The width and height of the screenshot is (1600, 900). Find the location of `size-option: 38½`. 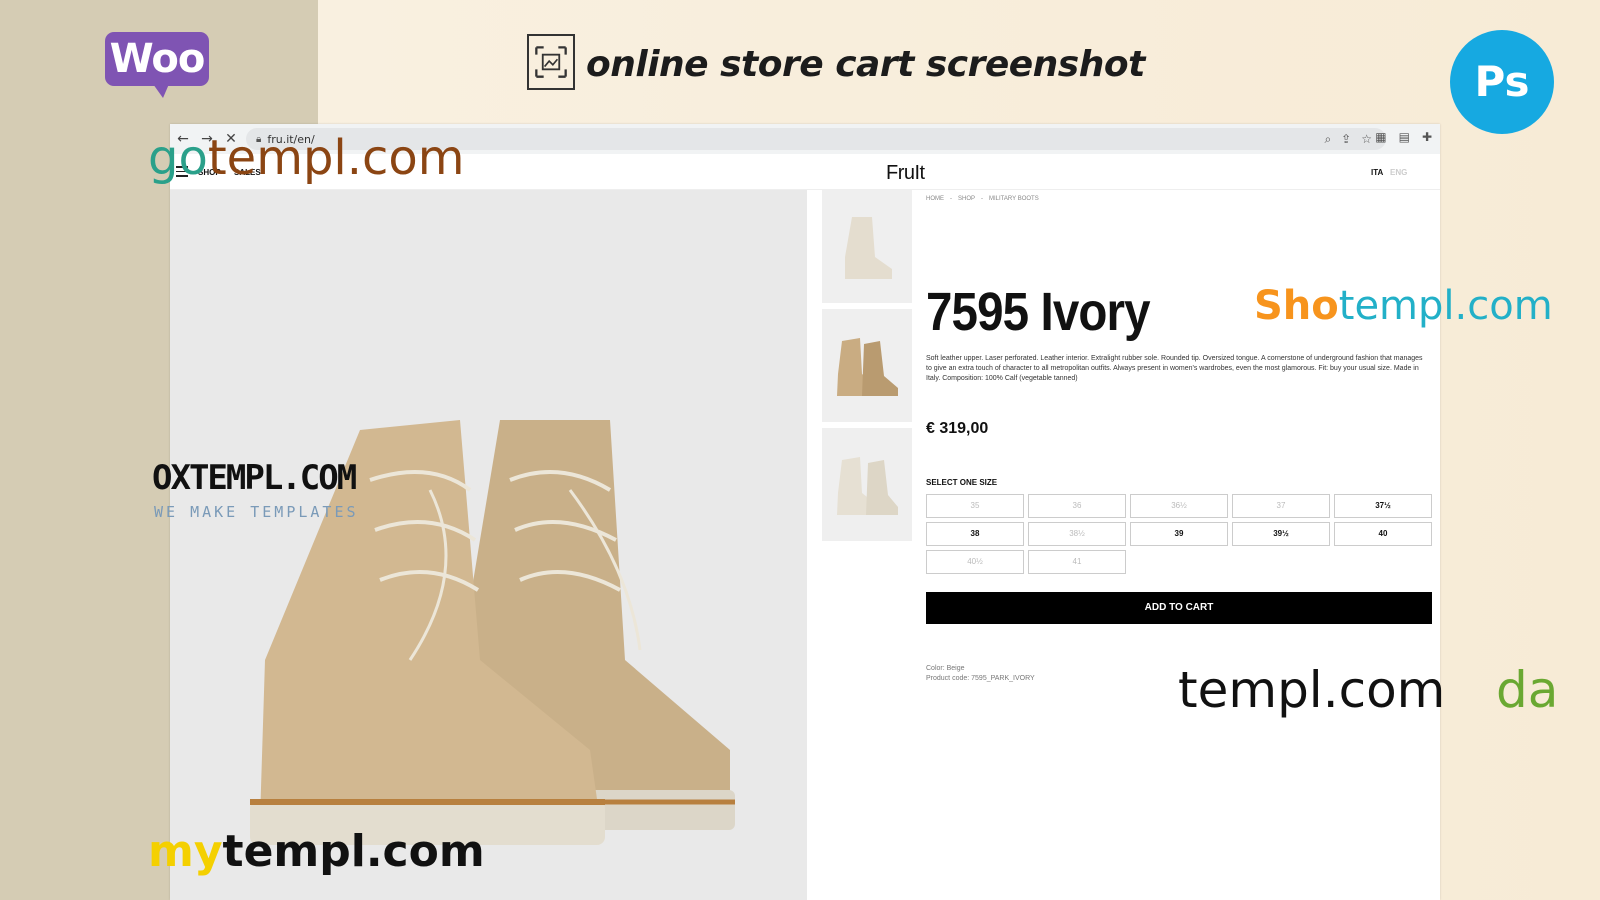

size-option: 38½ is located at coordinates (1077, 534).